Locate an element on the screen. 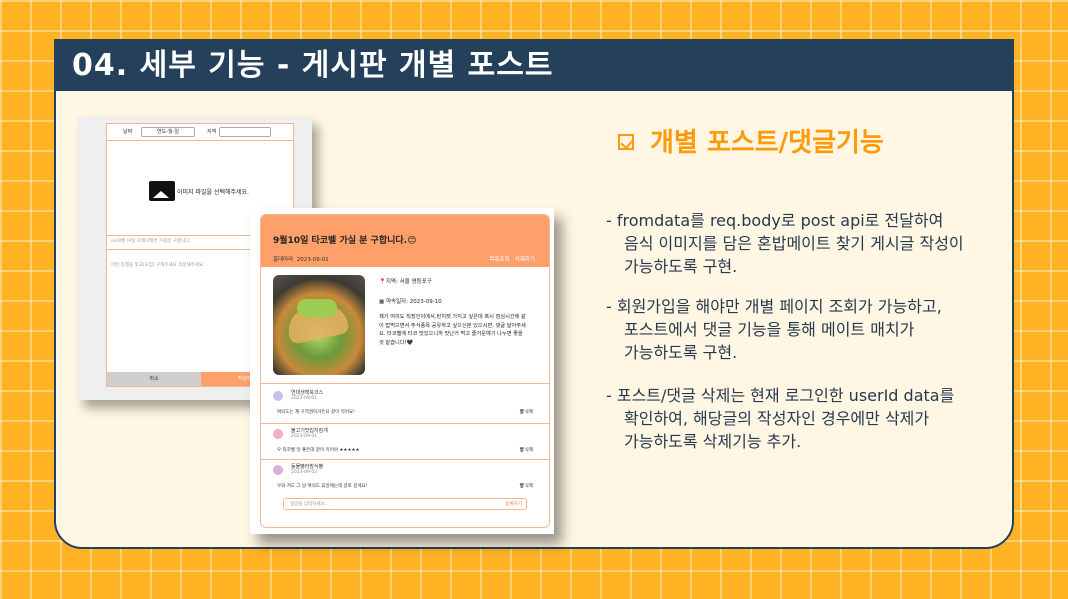 The image size is (1068, 599). bullet-line: - 포스트/댓글 삭제는 현재 로그인한 userId data를 is located at coordinates (780, 395).